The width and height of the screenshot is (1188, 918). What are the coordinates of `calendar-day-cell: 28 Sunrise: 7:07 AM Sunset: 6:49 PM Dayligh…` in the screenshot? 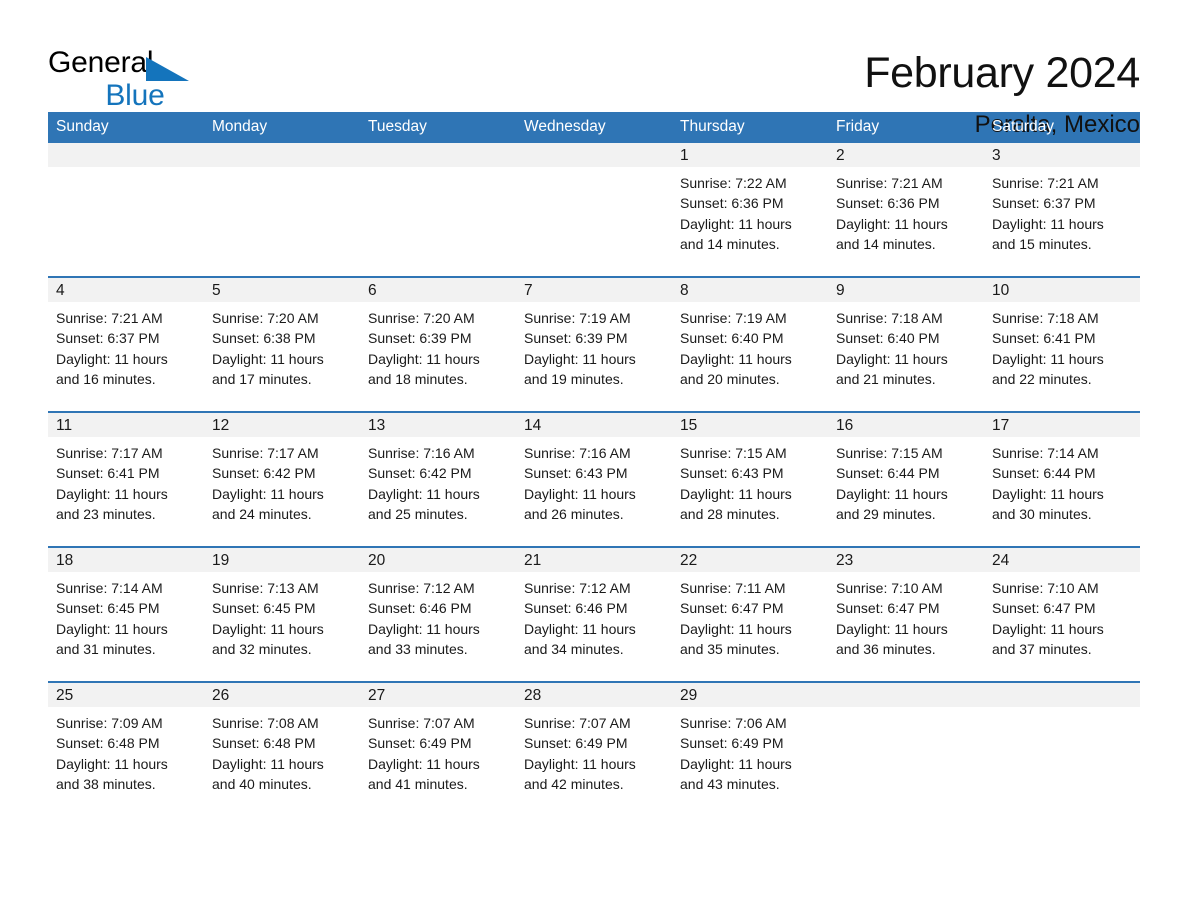 It's located at (594, 749).